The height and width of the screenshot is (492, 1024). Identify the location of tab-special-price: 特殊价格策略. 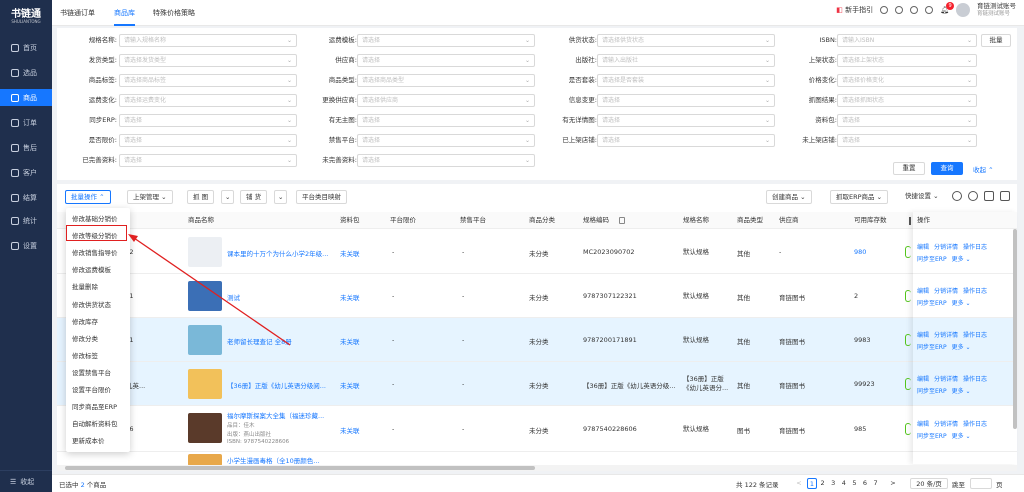
(174, 13).